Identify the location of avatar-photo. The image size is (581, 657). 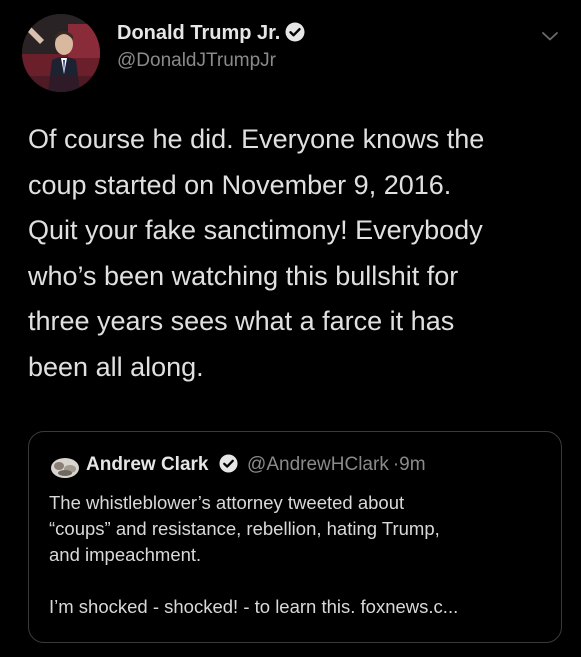
(61, 53).